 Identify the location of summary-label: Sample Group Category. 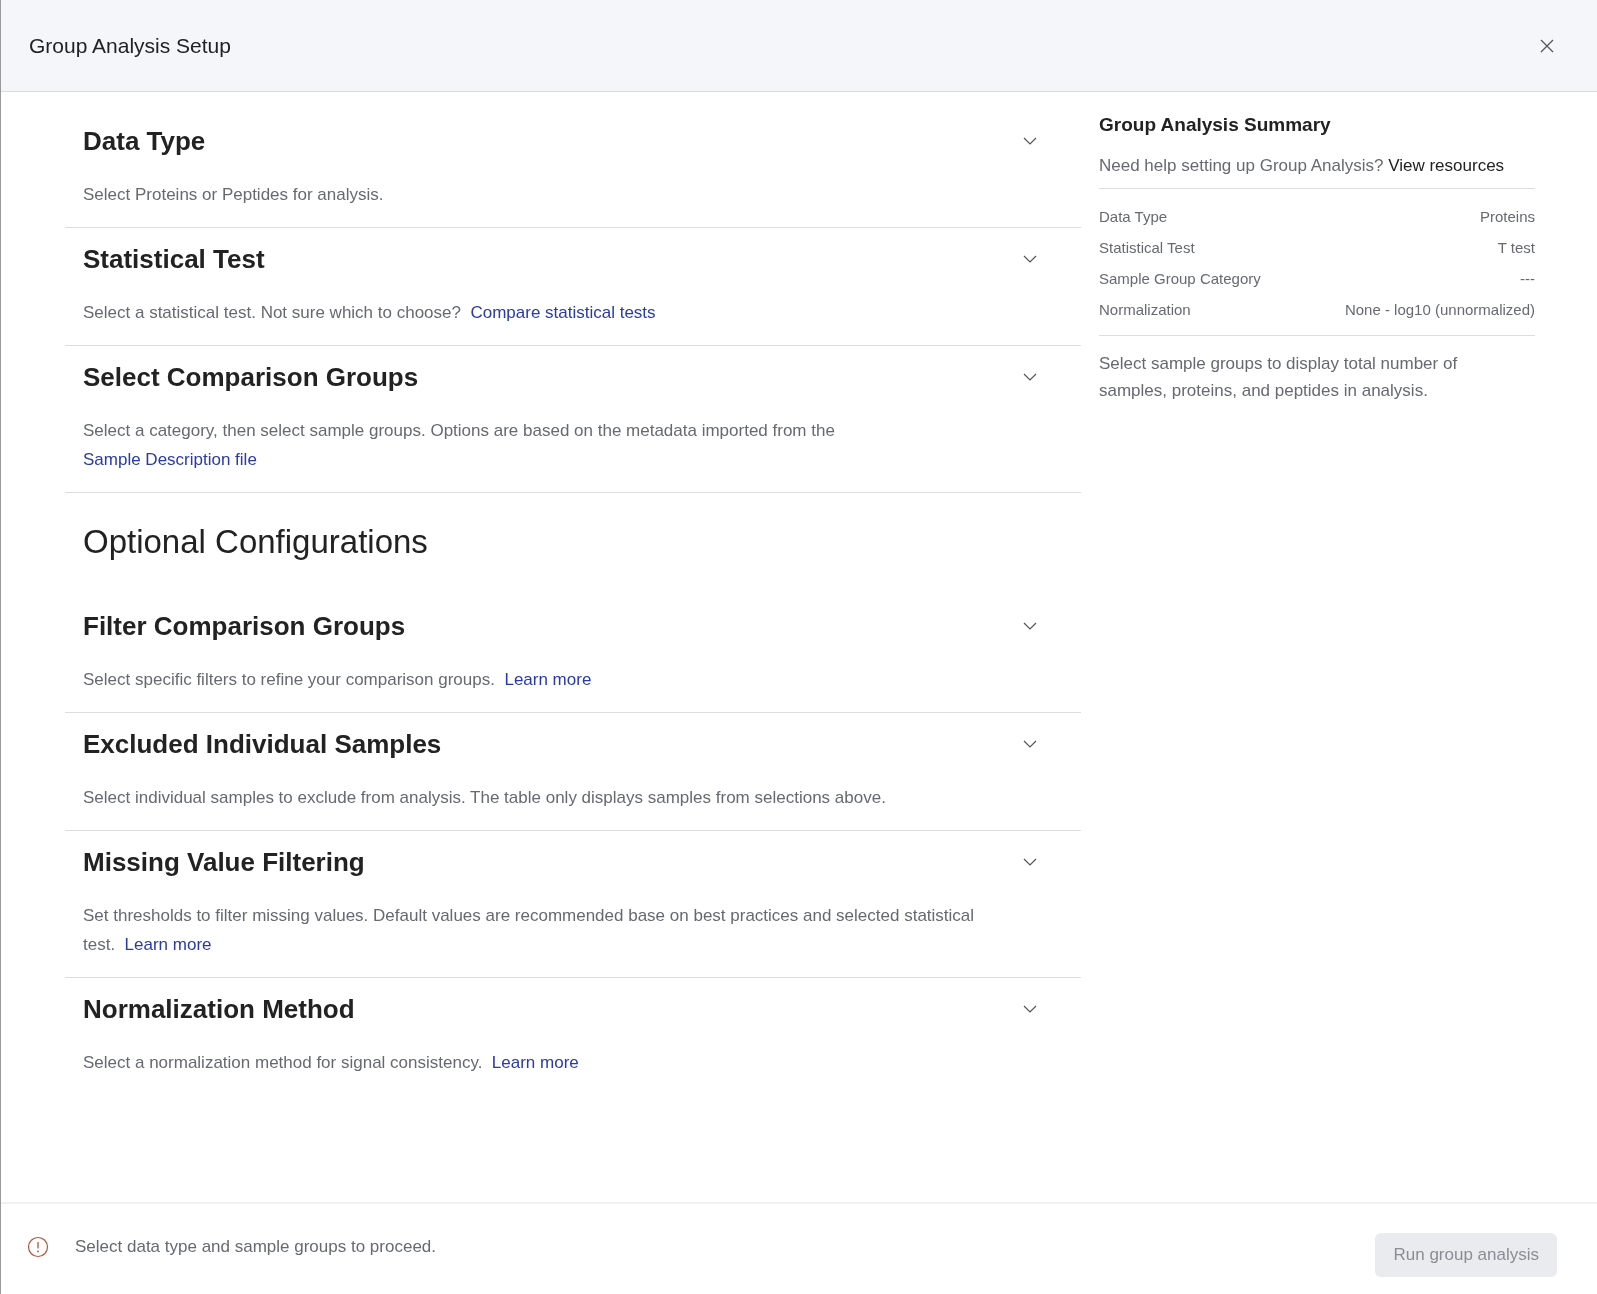
(1180, 278).